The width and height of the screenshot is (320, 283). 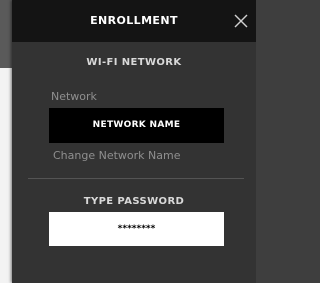 What do you see at coordinates (6, 175) in the screenshot?
I see `background-page` at bounding box center [6, 175].